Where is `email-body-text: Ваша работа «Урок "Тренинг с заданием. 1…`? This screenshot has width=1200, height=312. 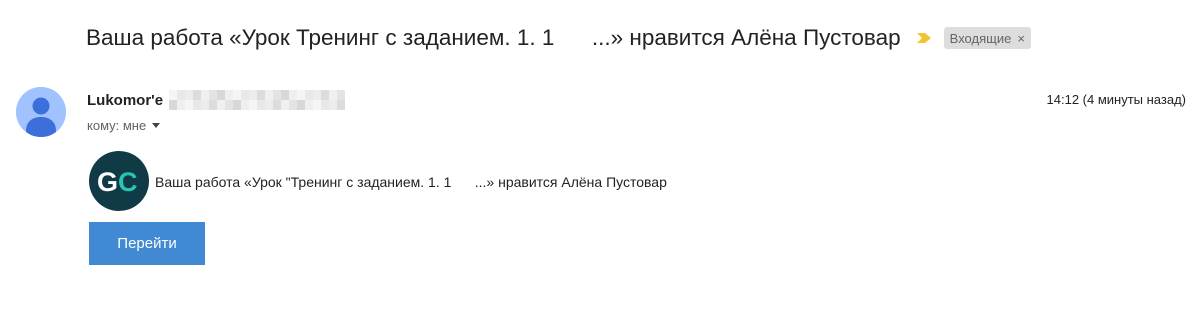 email-body-text: Ваша работа «Урок "Тренинг с заданием. 1… is located at coordinates (411, 182).